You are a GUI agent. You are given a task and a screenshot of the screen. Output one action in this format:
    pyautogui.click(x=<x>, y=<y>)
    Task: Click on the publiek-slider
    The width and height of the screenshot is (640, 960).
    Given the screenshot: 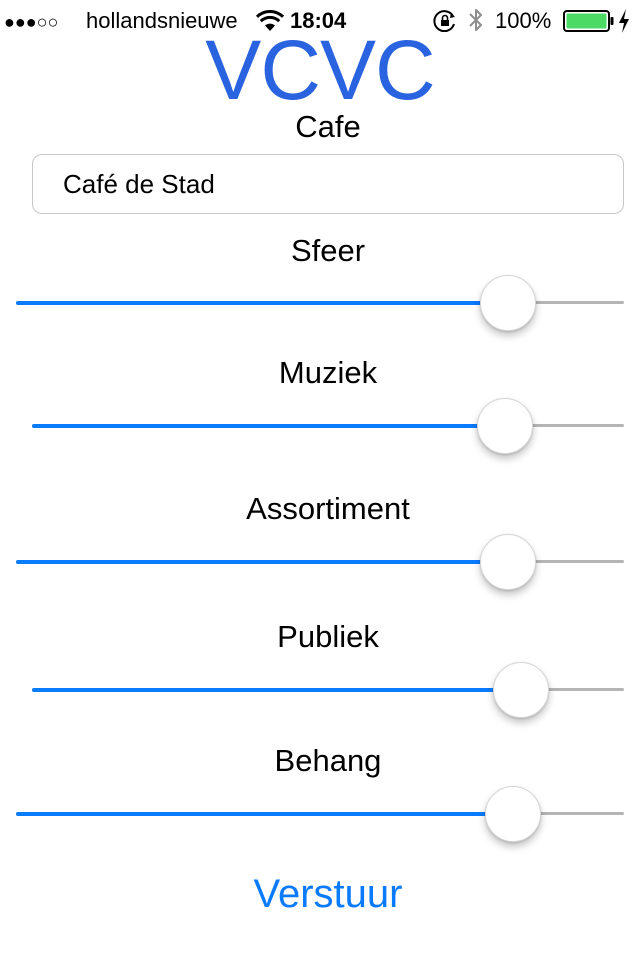 What is the action you would take?
    pyautogui.click(x=328, y=690)
    